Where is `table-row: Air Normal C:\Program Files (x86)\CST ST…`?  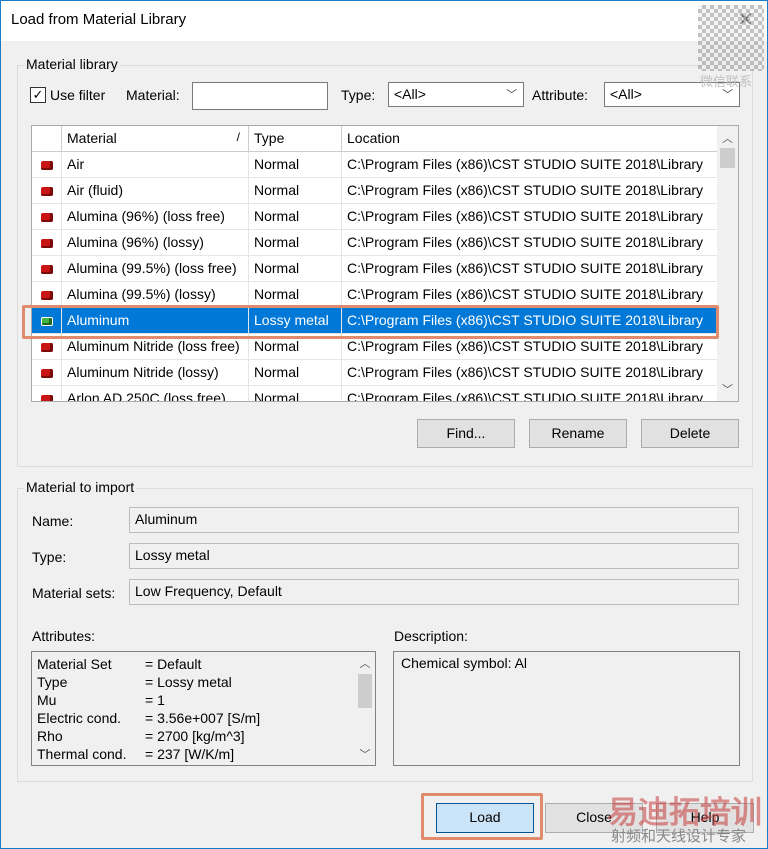 table-row: Air Normal C:\Program Files (x86)\CST ST… is located at coordinates (375, 165).